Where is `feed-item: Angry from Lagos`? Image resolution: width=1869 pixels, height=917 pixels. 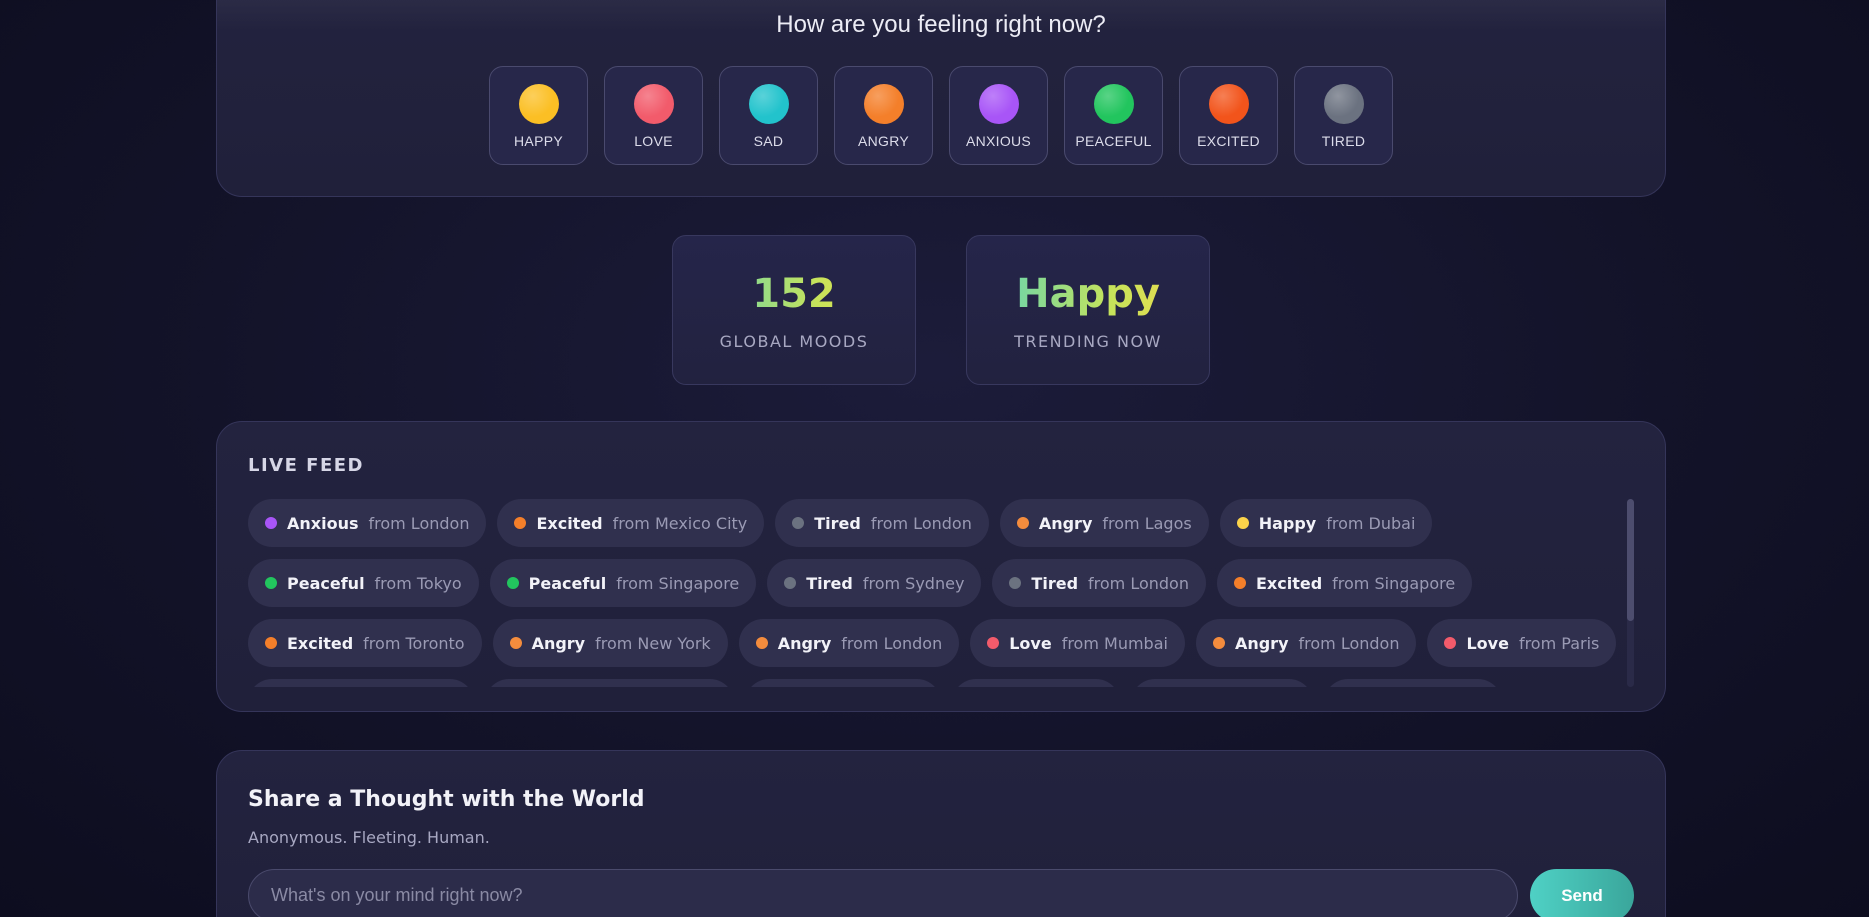
feed-item: Angry from Lagos is located at coordinates (1104, 523).